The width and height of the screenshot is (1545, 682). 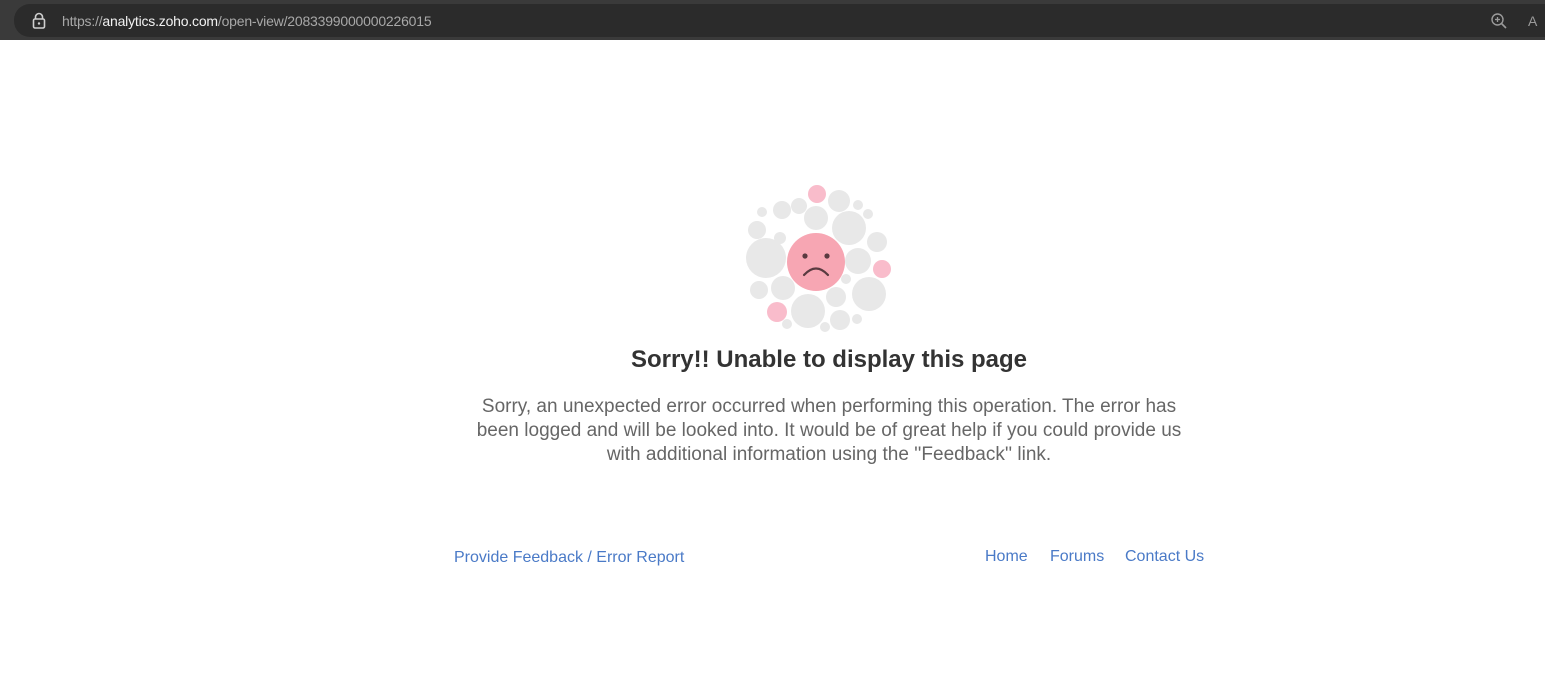 What do you see at coordinates (160, 21) in the screenshot?
I see `url-host: analytics.zoho.com` at bounding box center [160, 21].